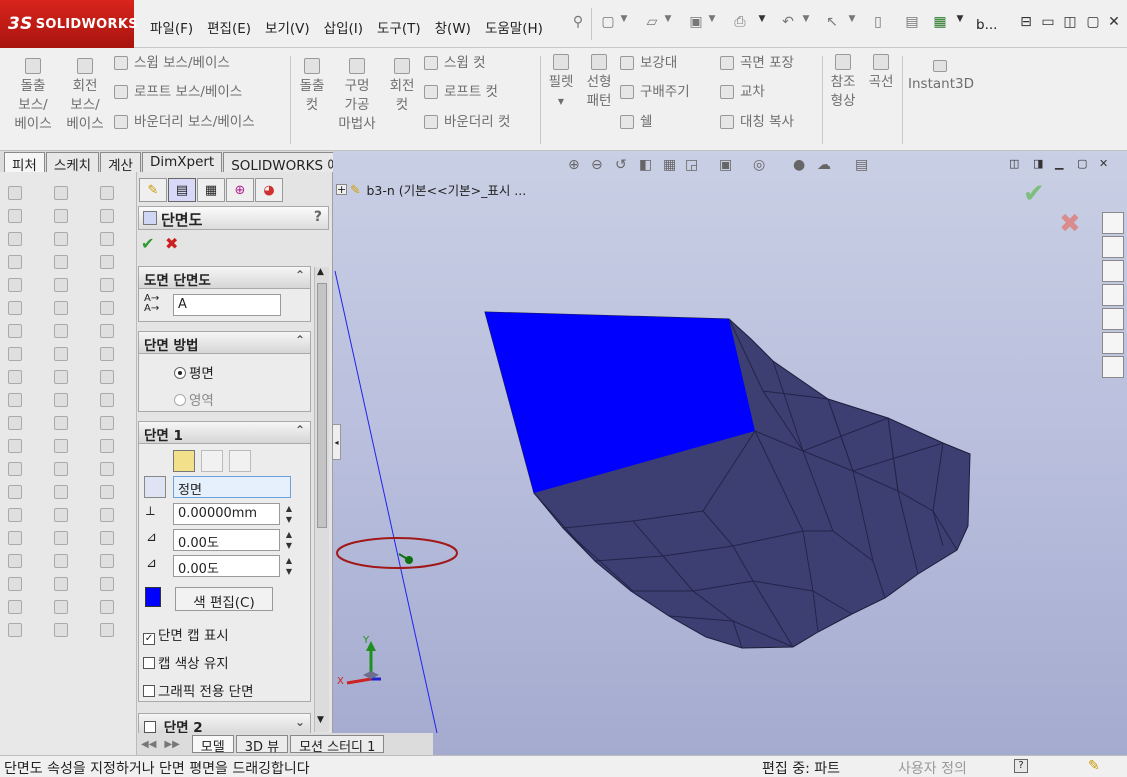  What do you see at coordinates (1026, 25) in the screenshot?
I see `window-menu-icon: ⊟` at bounding box center [1026, 25].